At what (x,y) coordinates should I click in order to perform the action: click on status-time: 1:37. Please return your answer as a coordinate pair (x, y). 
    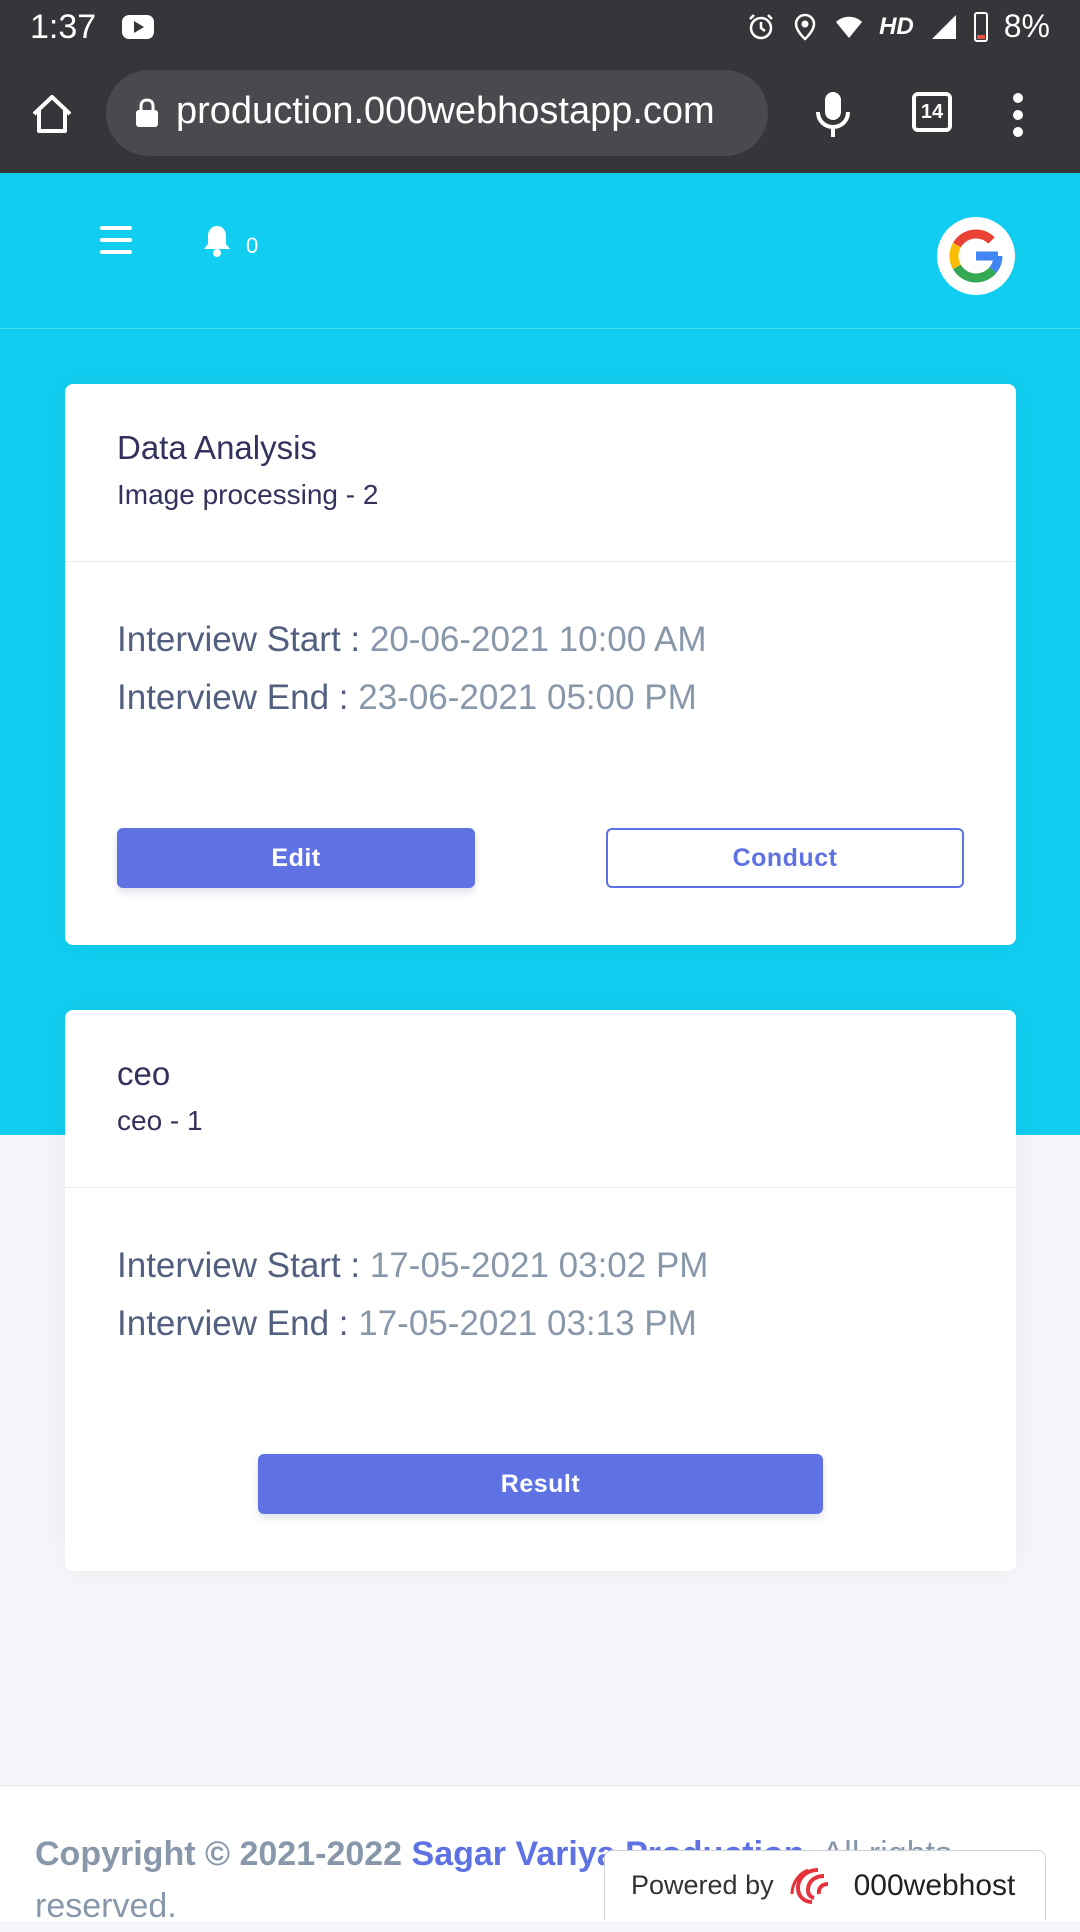
    Looking at the image, I should click on (63, 27).